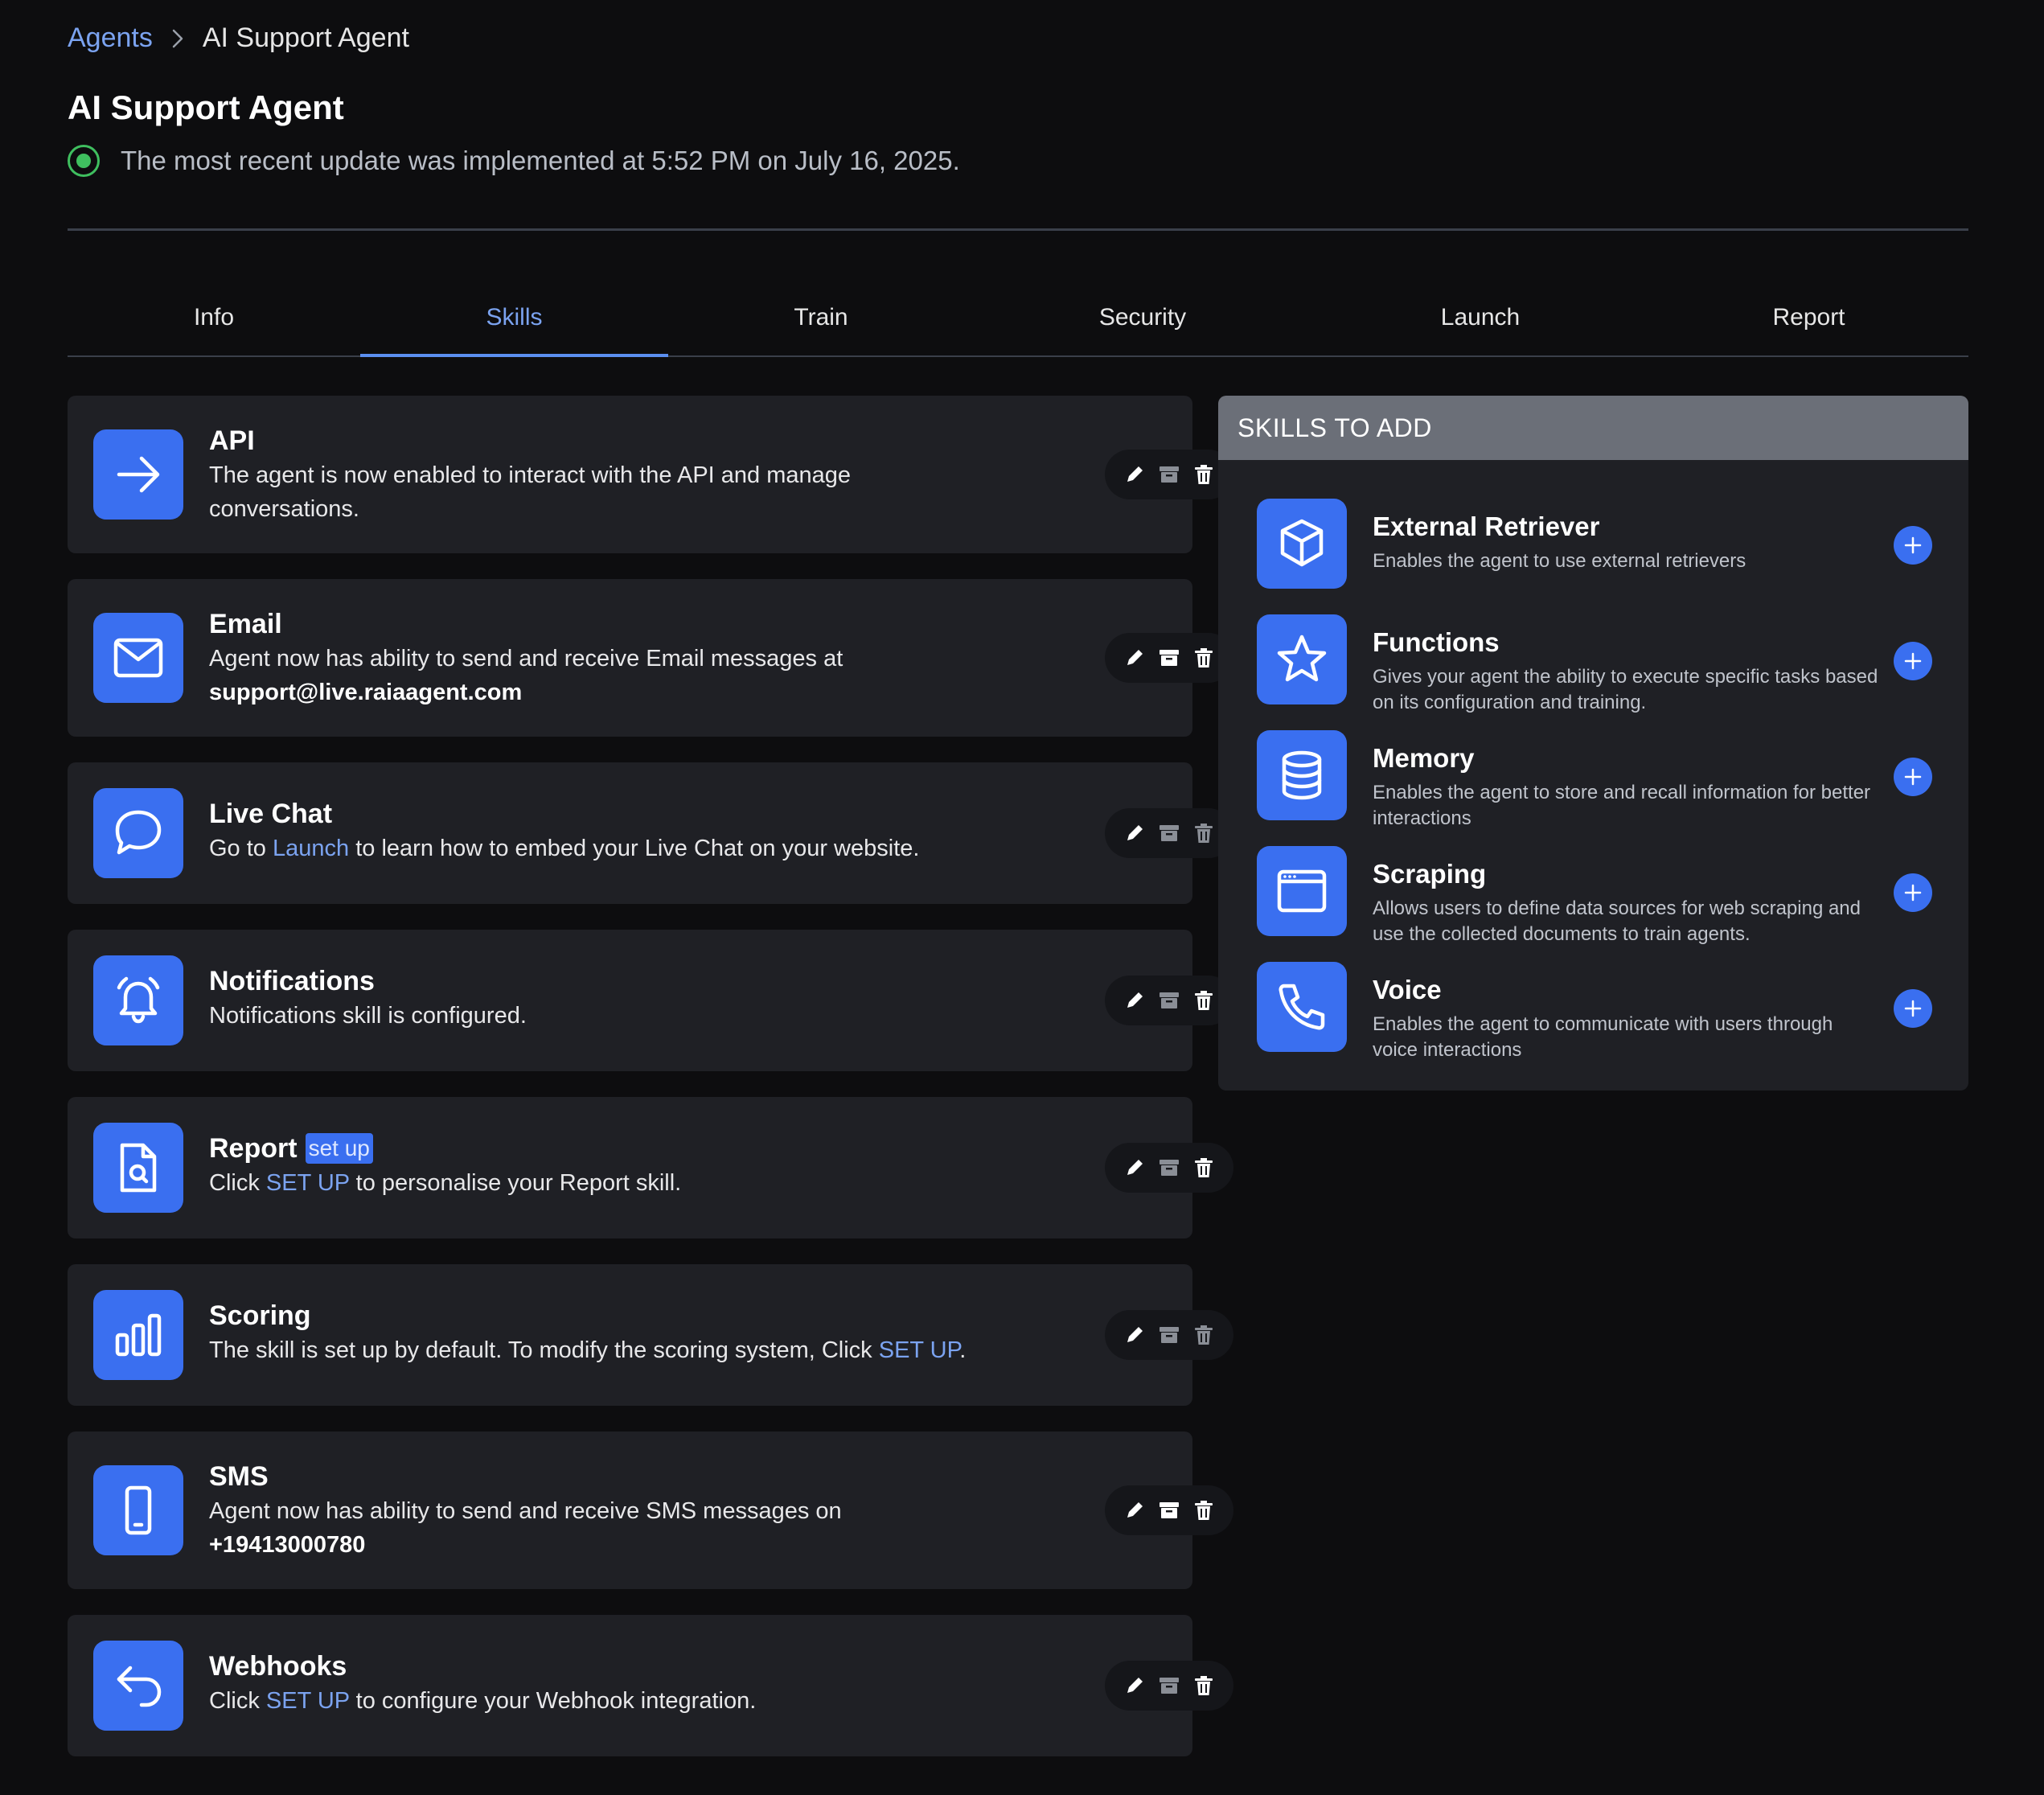 This screenshot has width=2044, height=1795. What do you see at coordinates (556, 1701) in the screenshot?
I see `skill-description-text: to configure your Webhook integration.` at bounding box center [556, 1701].